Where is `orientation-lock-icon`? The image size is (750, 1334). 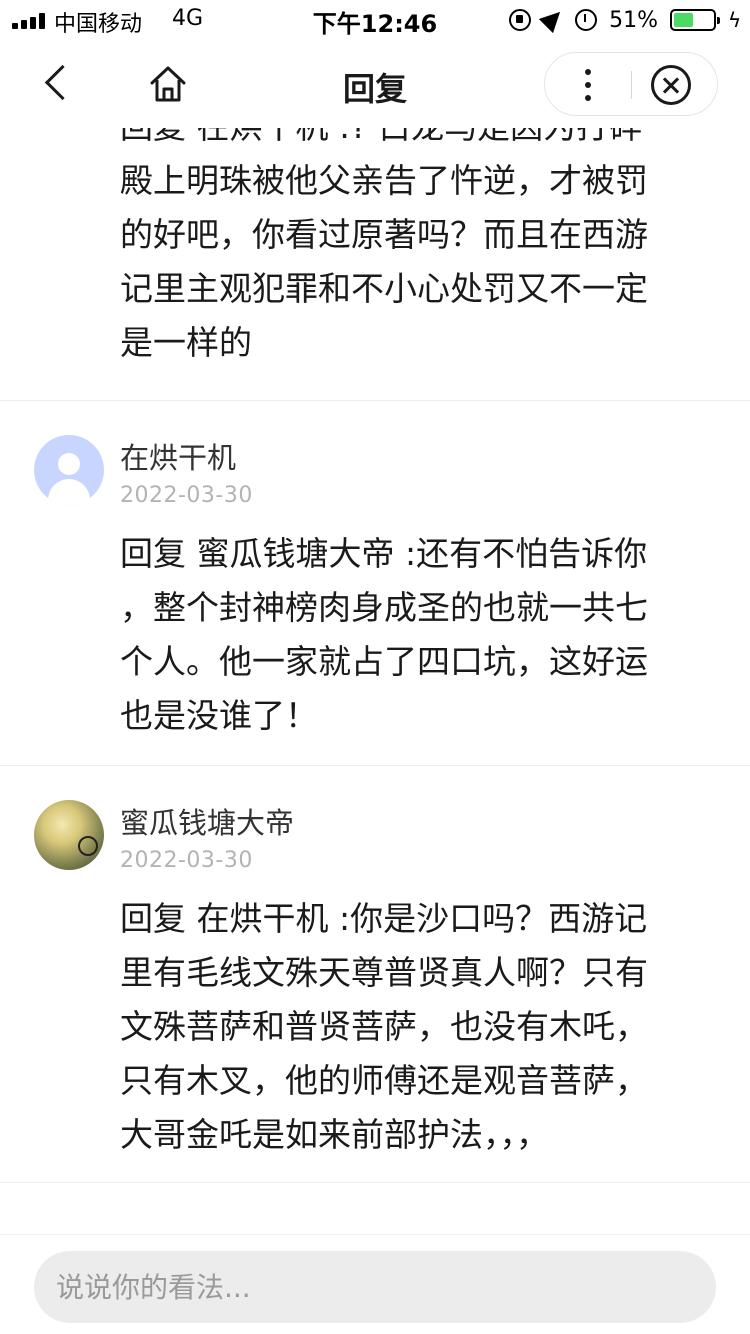
orientation-lock-icon is located at coordinates (520, 20).